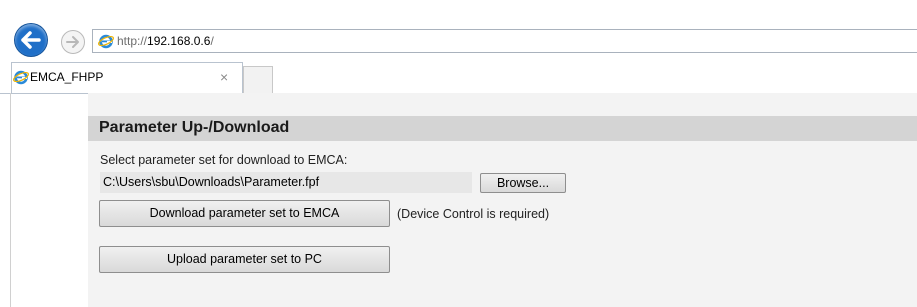  I want to click on url-scheme: http://, so click(132, 41).